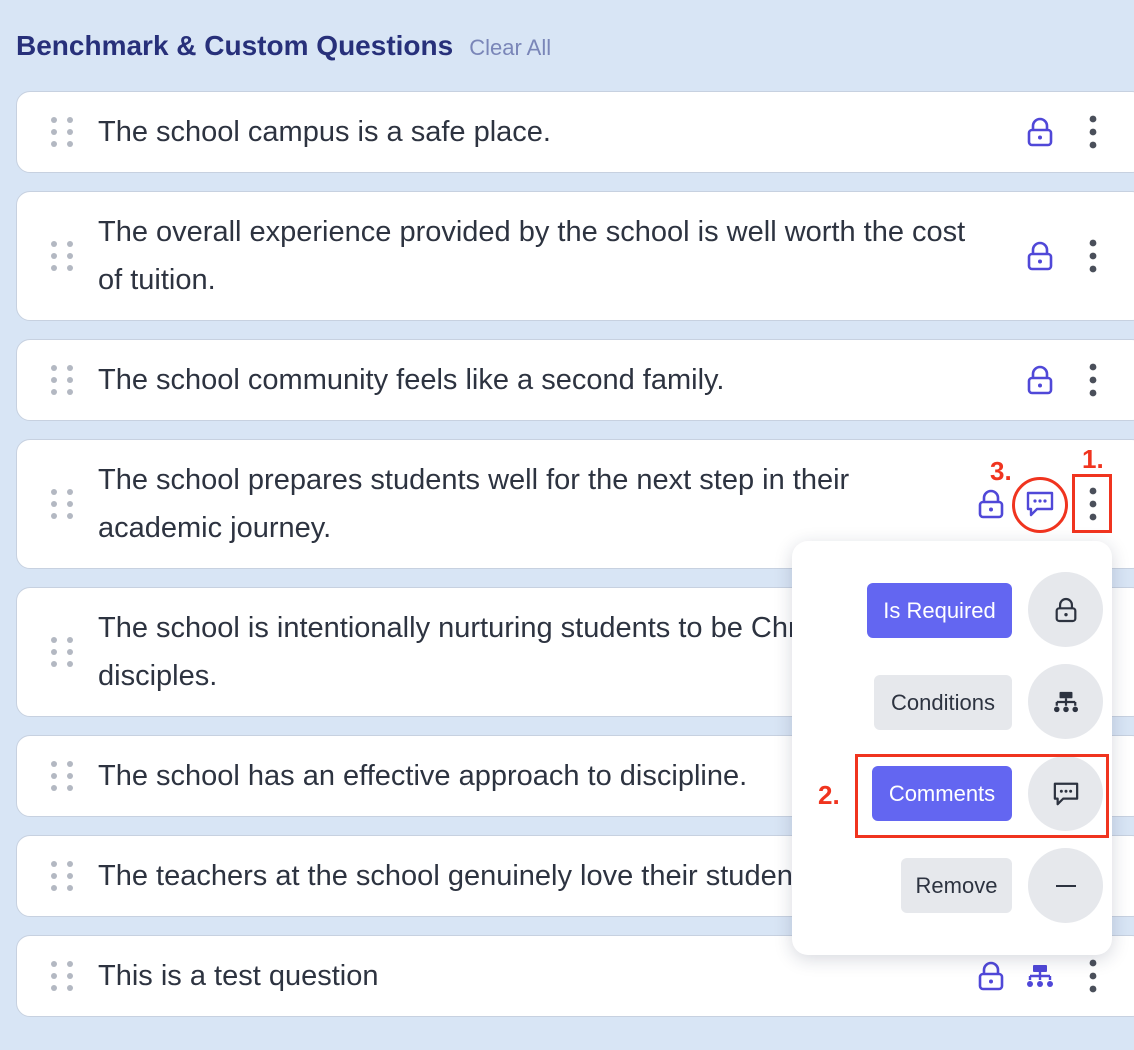 The image size is (1134, 1050). I want to click on conditions-button: Conditions, so click(943, 702).